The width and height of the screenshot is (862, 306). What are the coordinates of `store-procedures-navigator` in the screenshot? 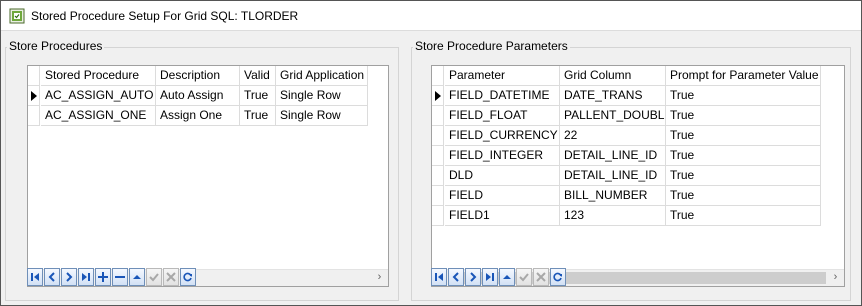 It's located at (112, 279).